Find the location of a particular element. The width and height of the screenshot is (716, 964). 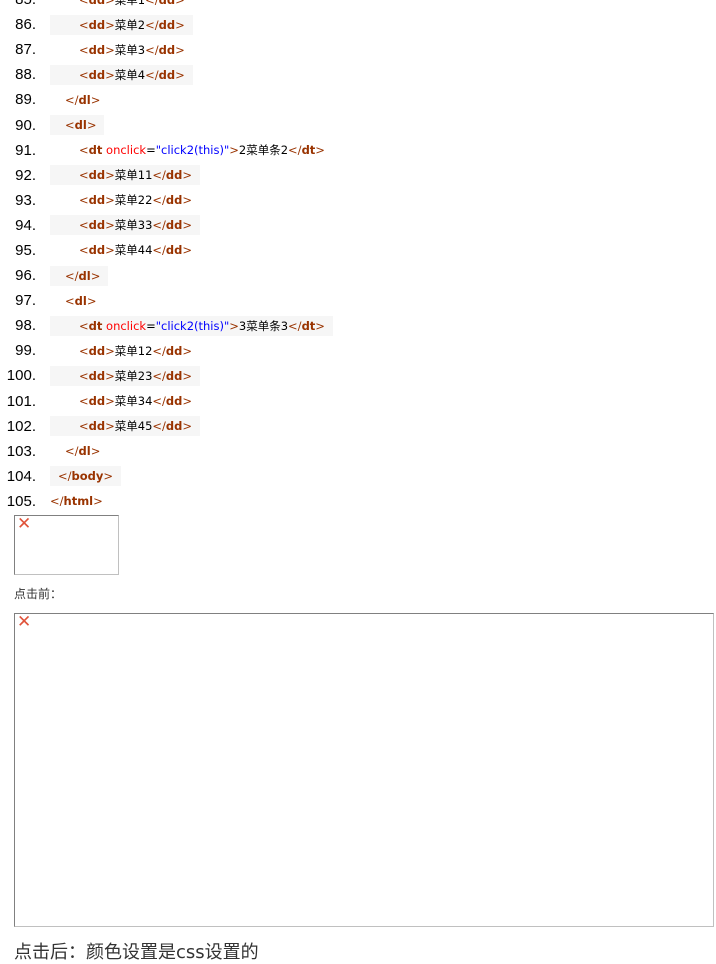

code-token: 3菜单条3 is located at coordinates (263, 325).